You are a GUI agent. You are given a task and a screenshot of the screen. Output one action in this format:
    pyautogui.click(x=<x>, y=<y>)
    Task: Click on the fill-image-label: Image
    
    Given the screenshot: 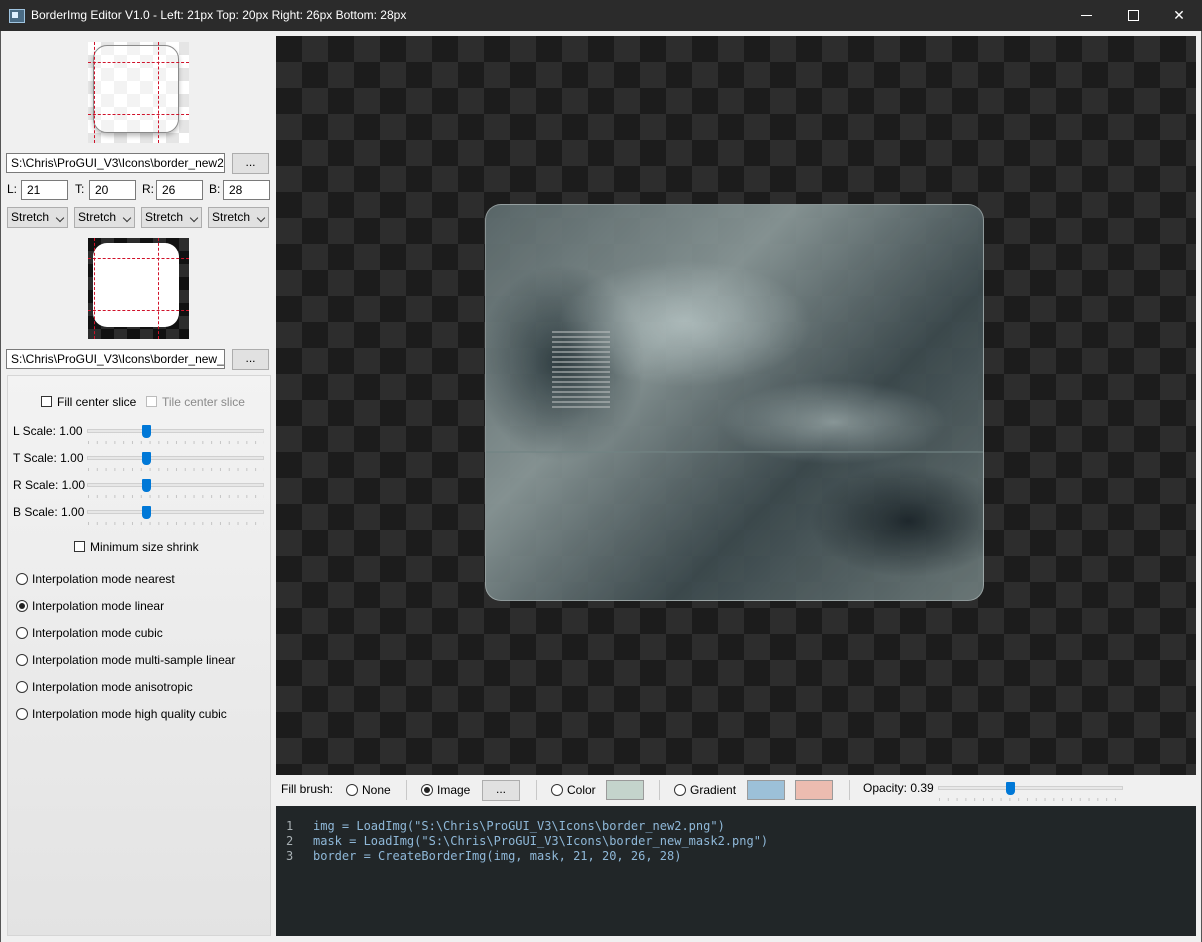 What is the action you would take?
    pyautogui.click(x=454, y=790)
    